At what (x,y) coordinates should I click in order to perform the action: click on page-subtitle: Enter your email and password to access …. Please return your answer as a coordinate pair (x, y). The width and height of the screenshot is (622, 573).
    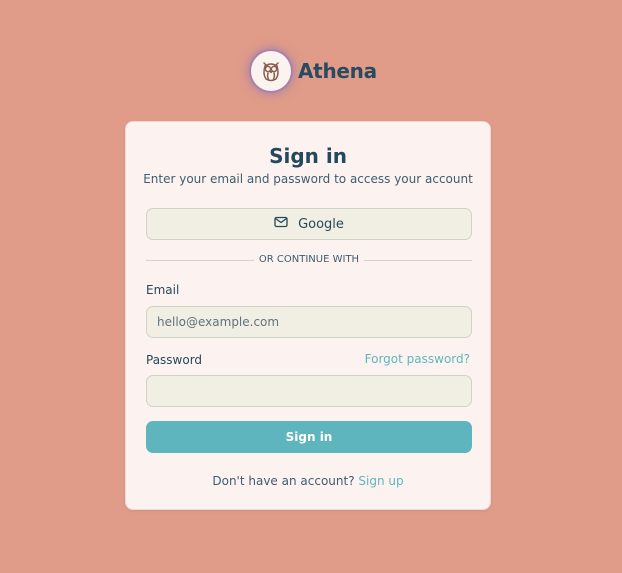
    Looking at the image, I should click on (308, 179).